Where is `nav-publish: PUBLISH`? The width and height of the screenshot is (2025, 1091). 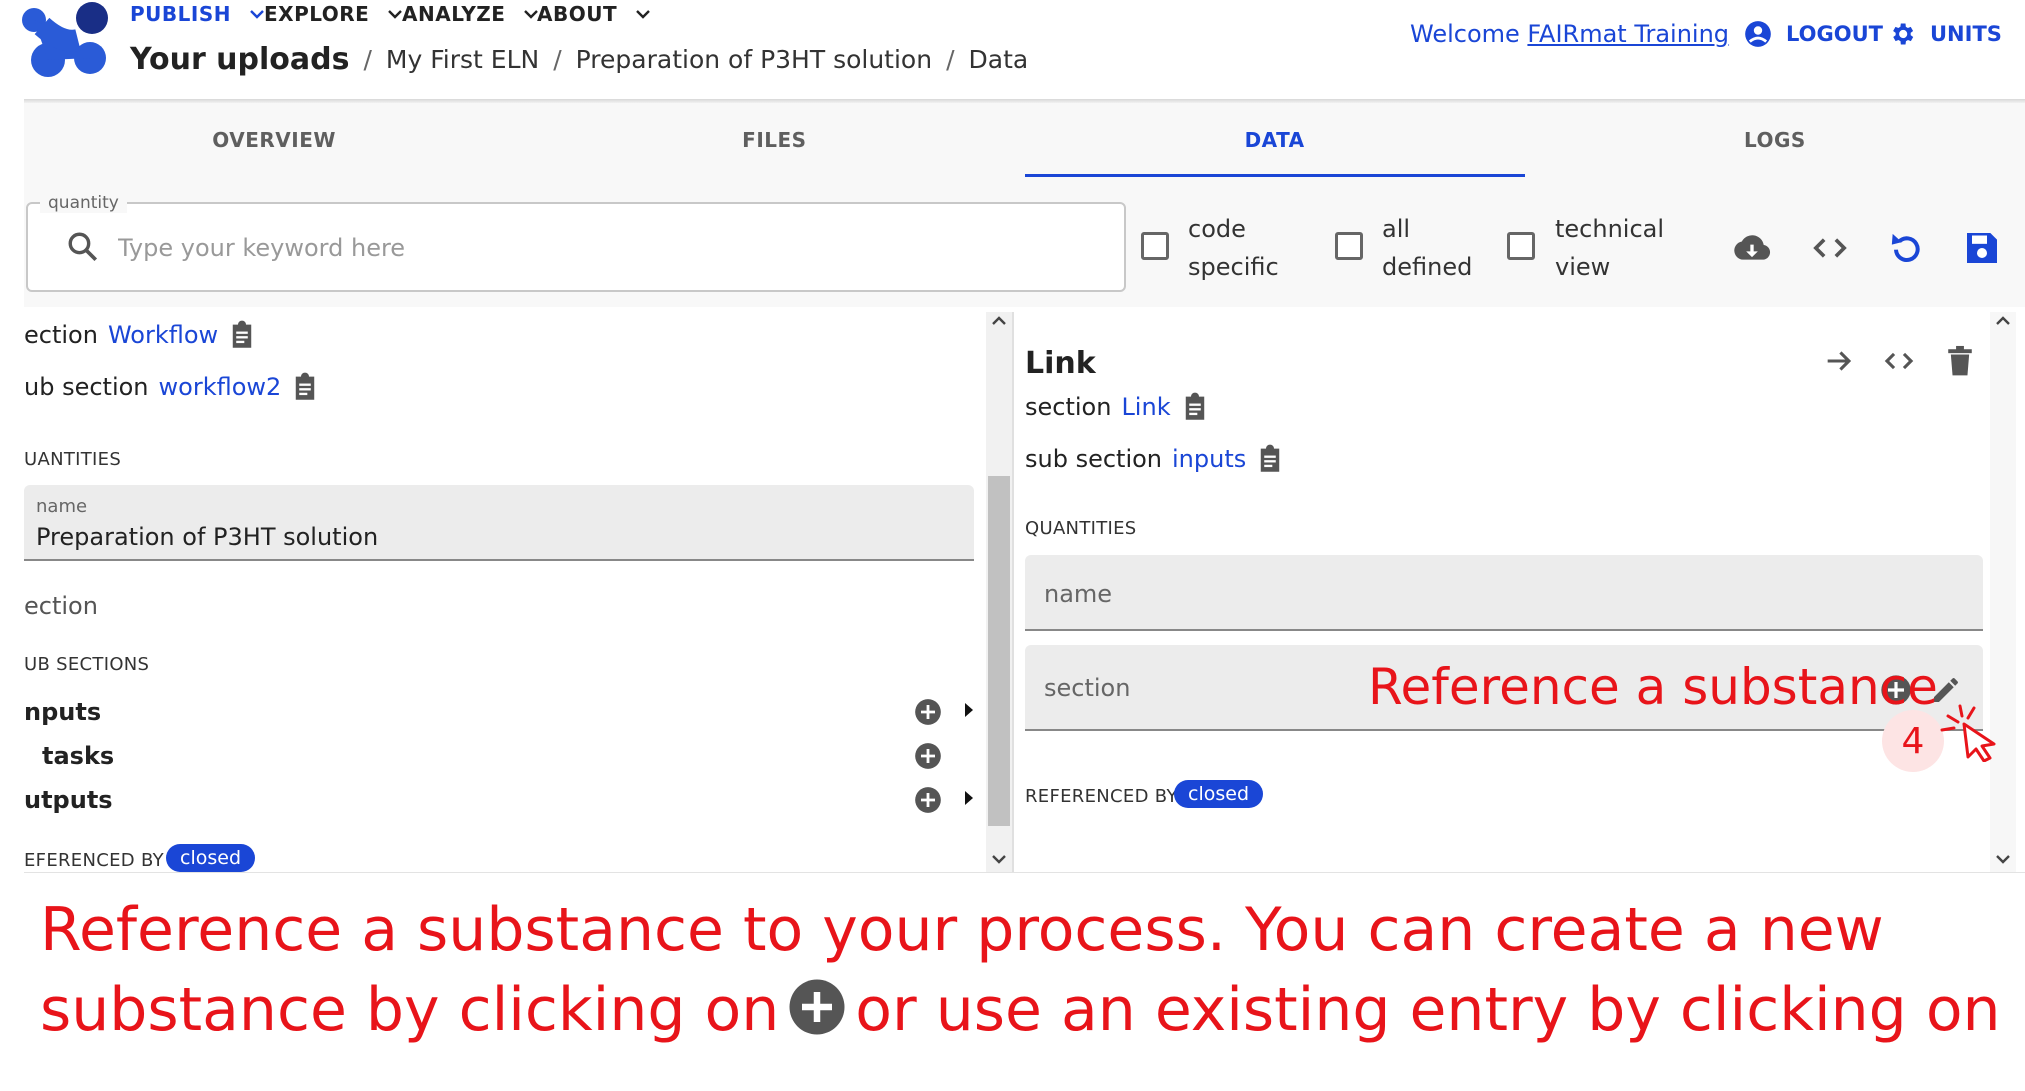 nav-publish: PUBLISH is located at coordinates (197, 14).